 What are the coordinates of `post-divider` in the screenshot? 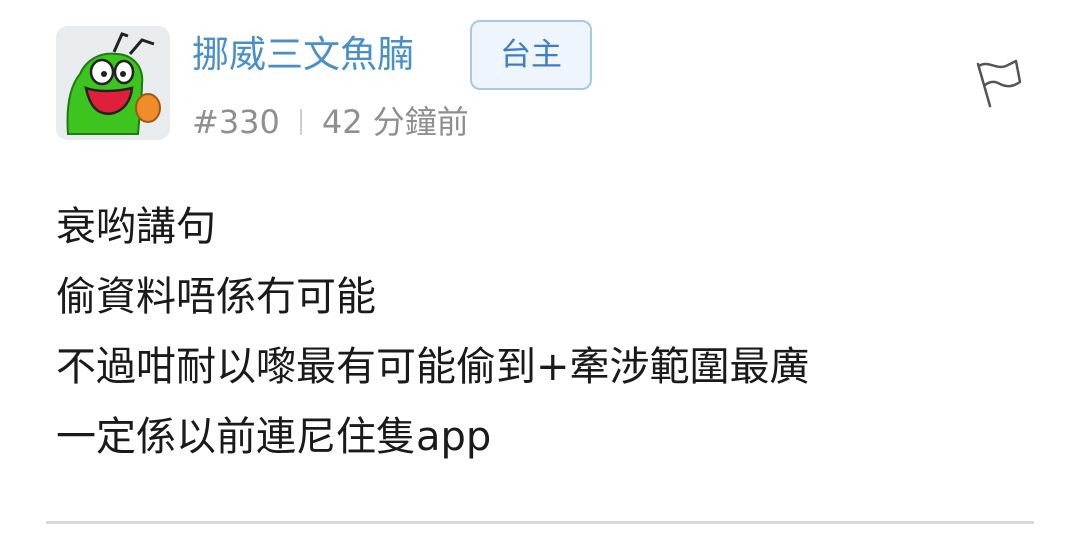 It's located at (540, 522).